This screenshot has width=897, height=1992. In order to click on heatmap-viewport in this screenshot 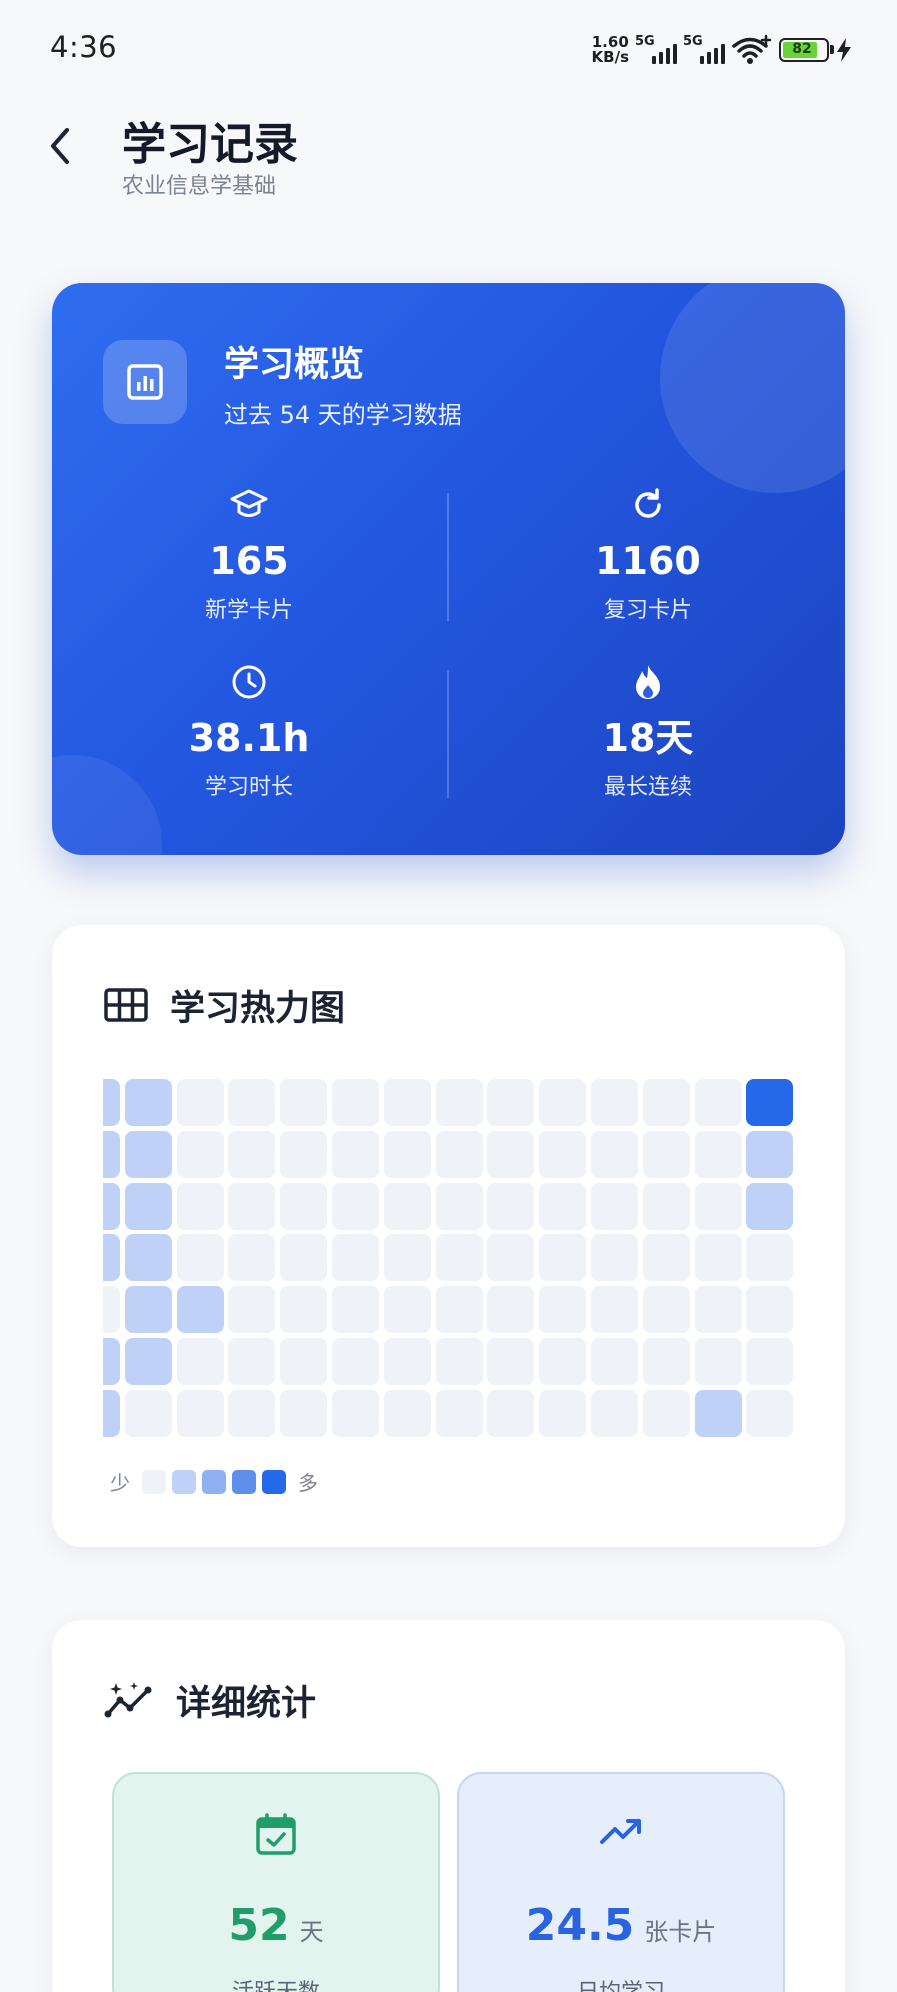, I will do `click(449, 1259)`.